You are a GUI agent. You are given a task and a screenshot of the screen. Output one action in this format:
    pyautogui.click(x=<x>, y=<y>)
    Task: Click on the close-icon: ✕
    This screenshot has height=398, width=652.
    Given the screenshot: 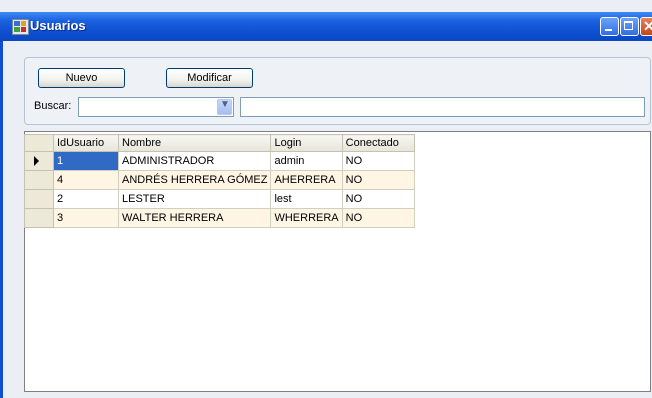 What is the action you would take?
    pyautogui.click(x=646, y=26)
    